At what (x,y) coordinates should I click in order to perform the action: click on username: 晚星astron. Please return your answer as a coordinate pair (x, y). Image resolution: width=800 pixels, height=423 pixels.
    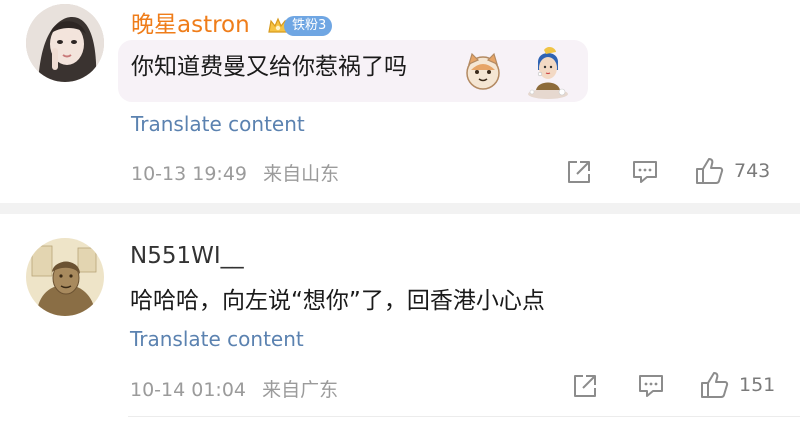
    Looking at the image, I should click on (190, 25).